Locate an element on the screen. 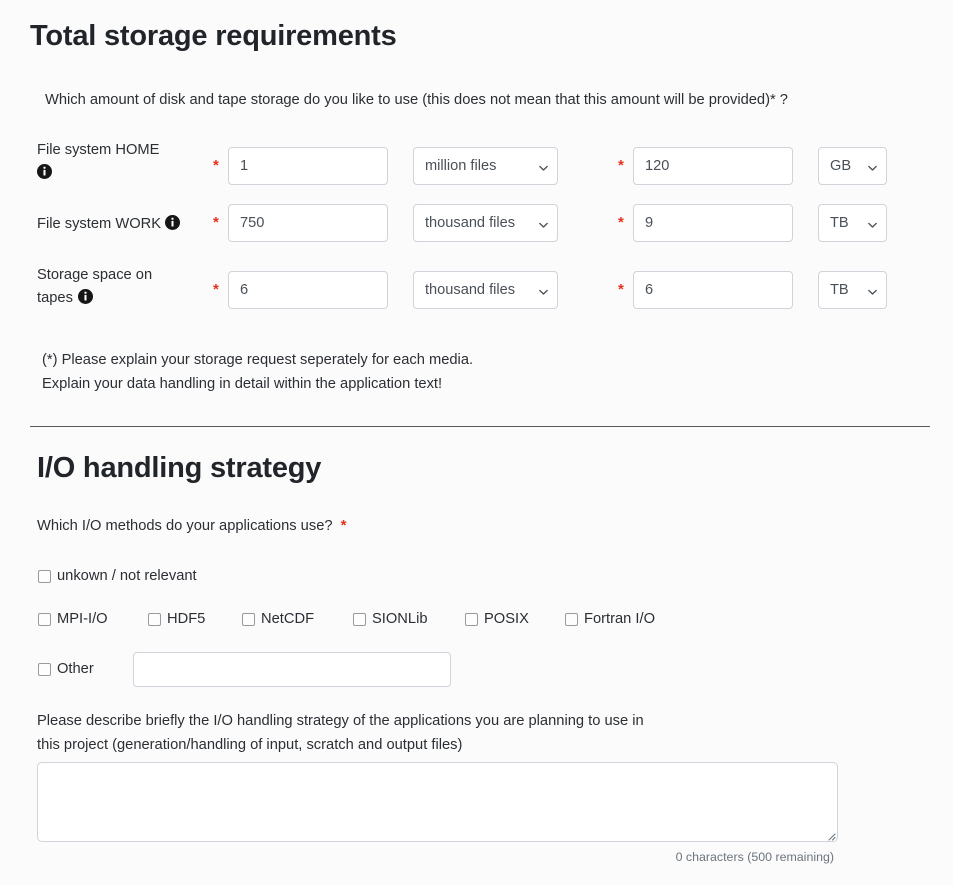  work-capacity-unit-value: TB is located at coordinates (839, 223).